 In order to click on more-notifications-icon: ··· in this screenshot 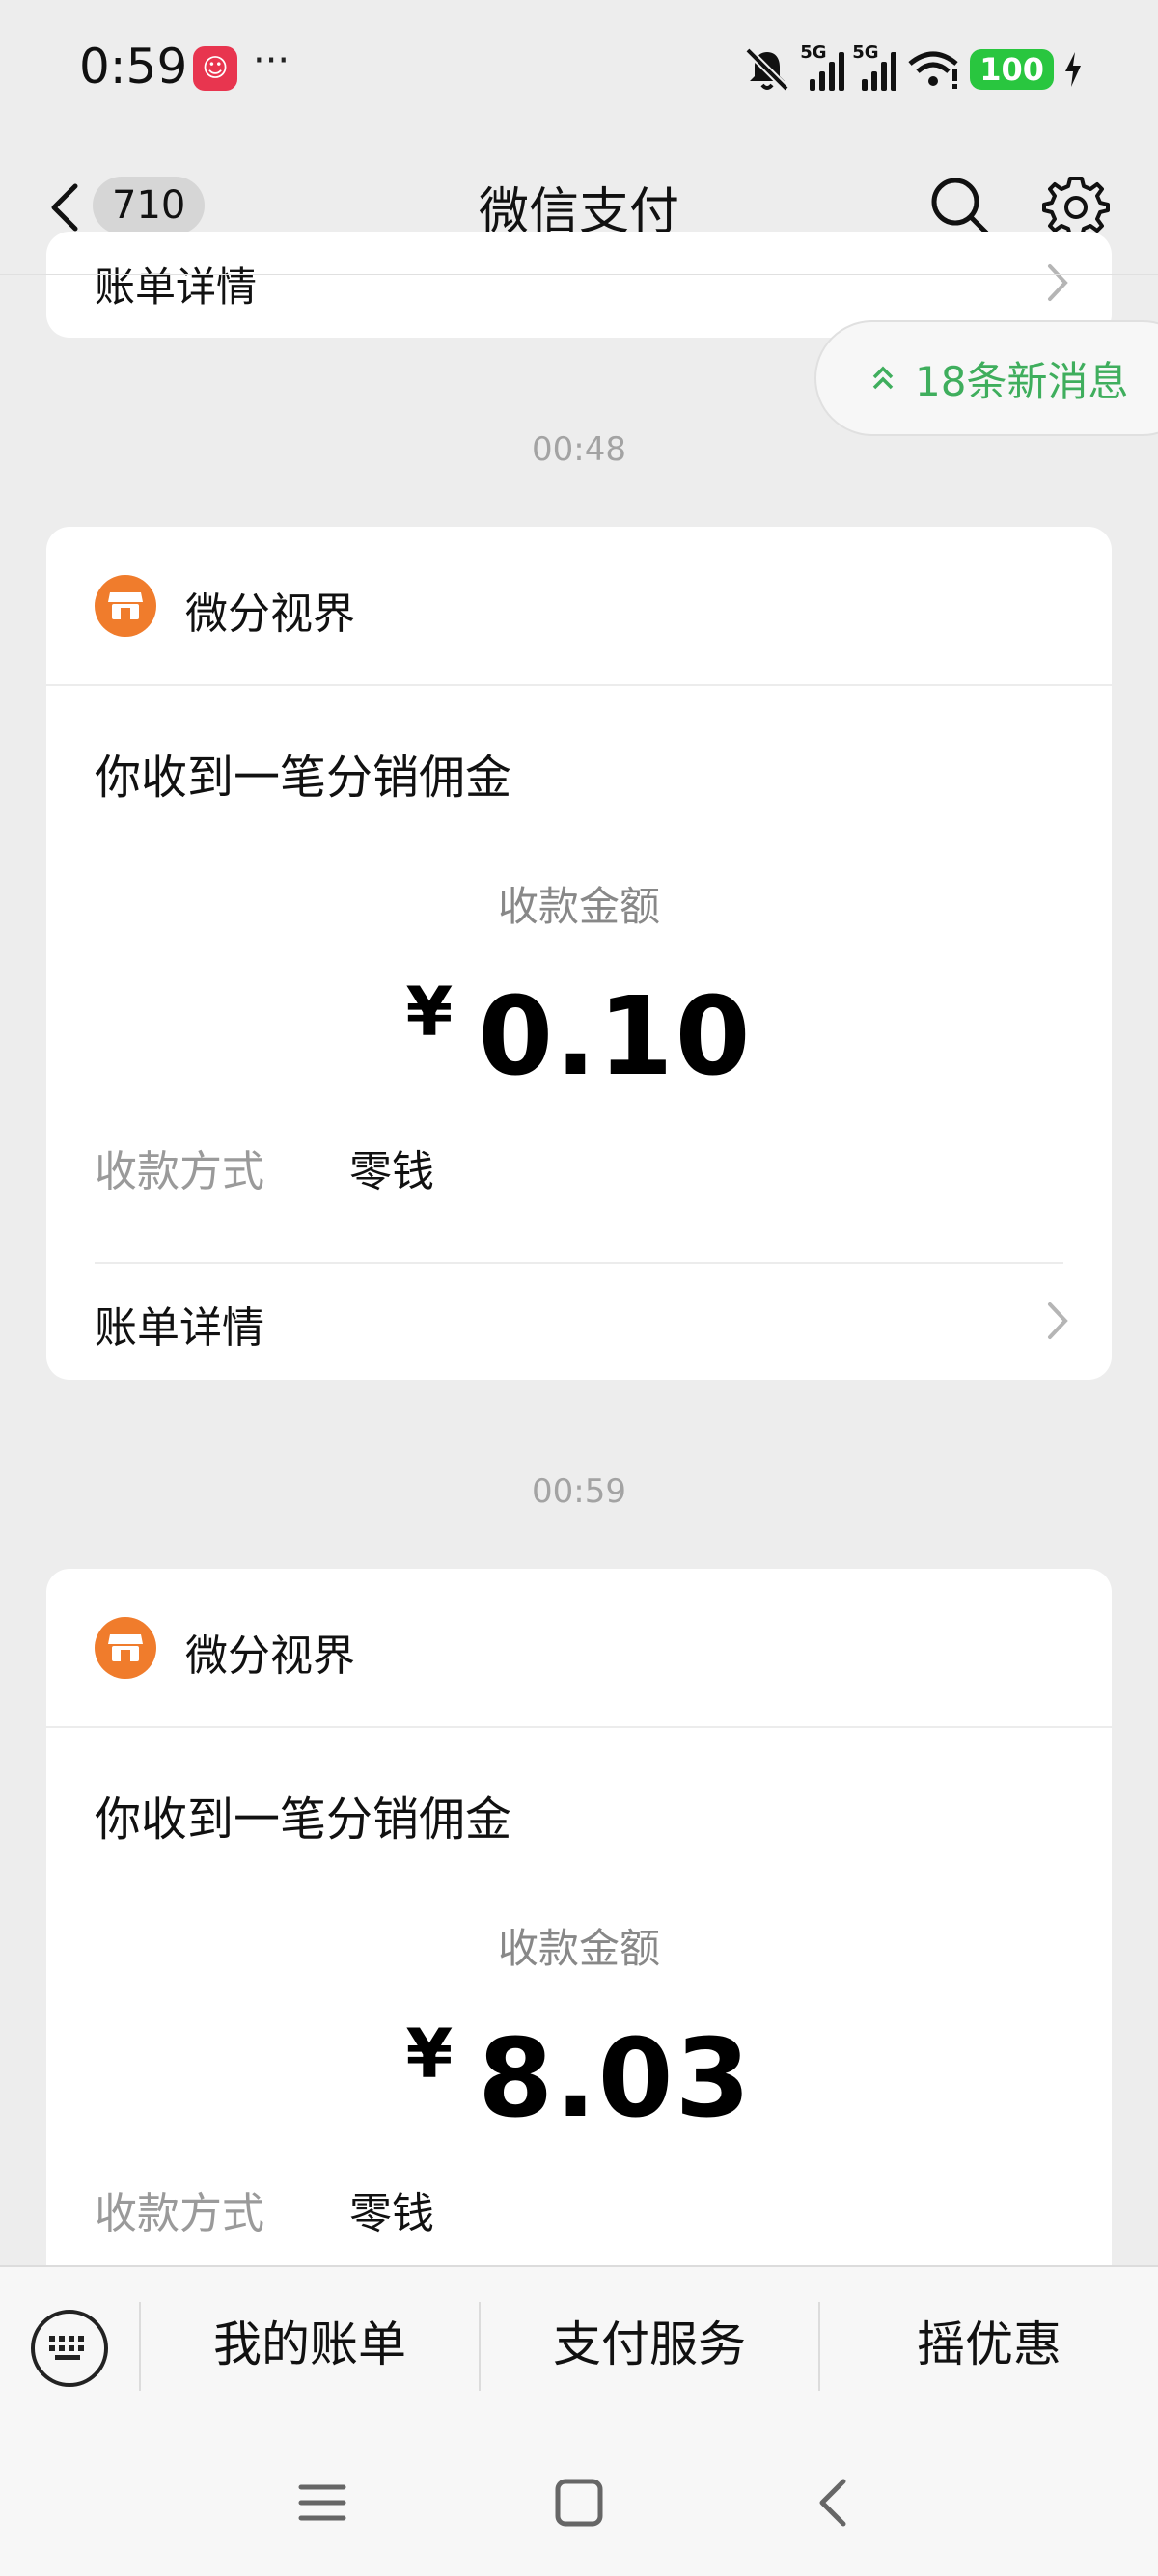, I will do `click(271, 61)`.